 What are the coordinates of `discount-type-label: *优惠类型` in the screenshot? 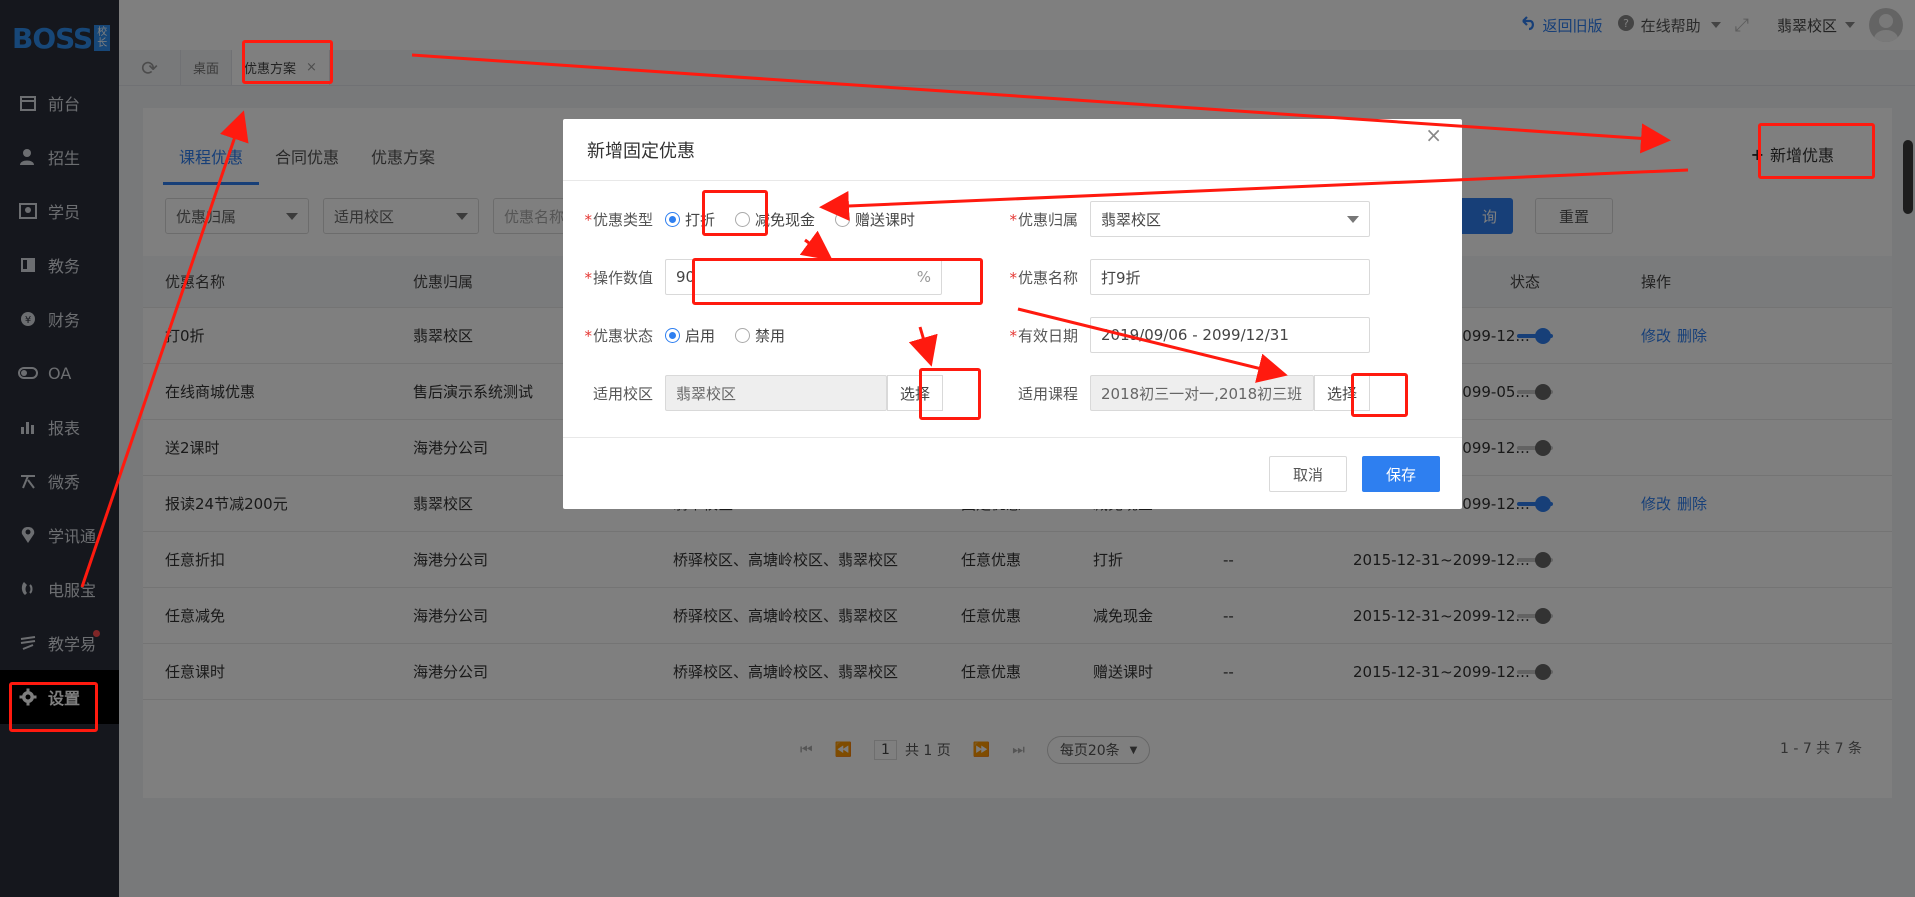 It's located at (618, 219).